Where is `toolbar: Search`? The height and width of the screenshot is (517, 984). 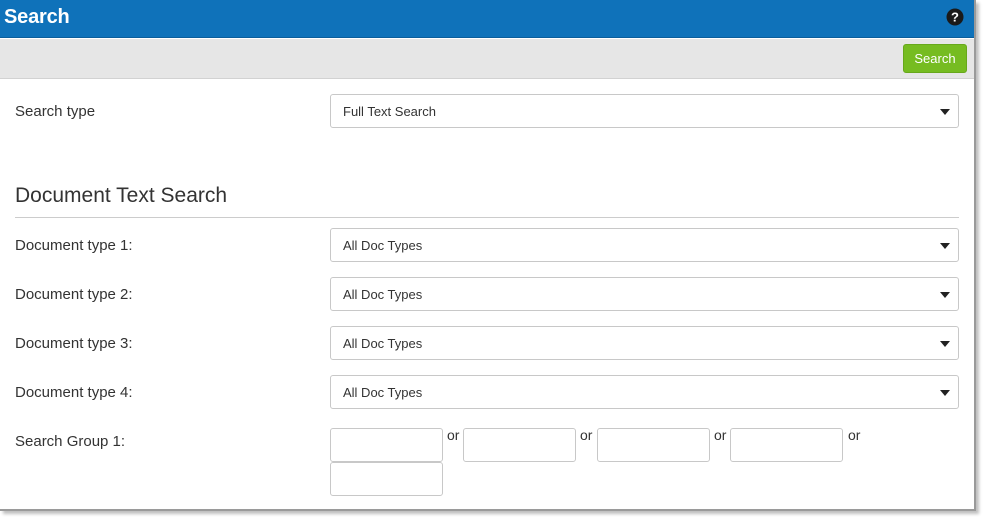 toolbar: Search is located at coordinates (487, 59).